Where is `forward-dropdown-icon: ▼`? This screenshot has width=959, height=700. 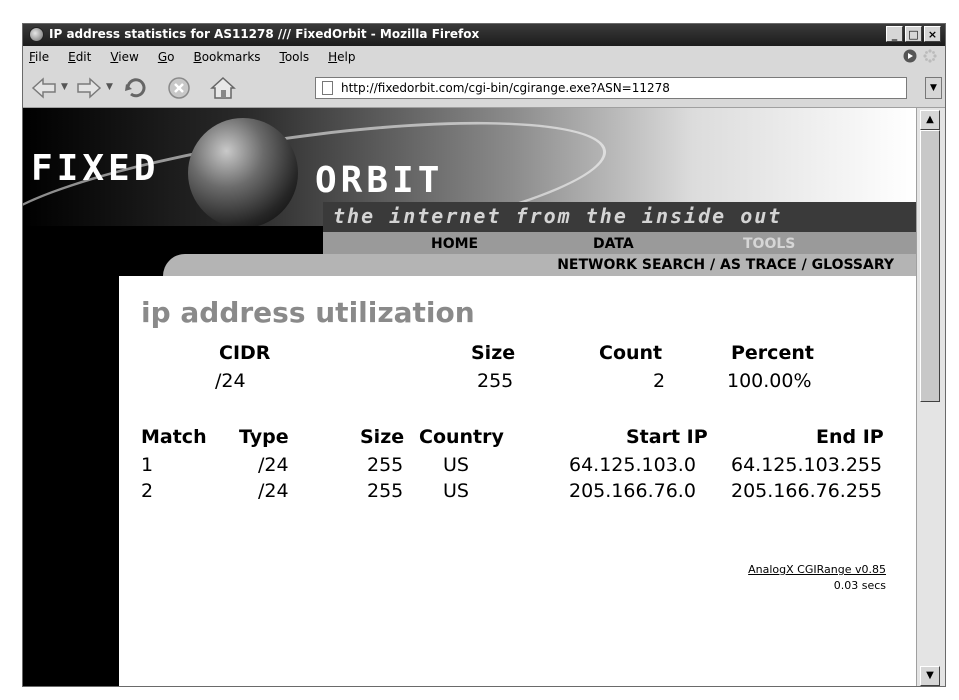 forward-dropdown-icon: ▼ is located at coordinates (109, 87).